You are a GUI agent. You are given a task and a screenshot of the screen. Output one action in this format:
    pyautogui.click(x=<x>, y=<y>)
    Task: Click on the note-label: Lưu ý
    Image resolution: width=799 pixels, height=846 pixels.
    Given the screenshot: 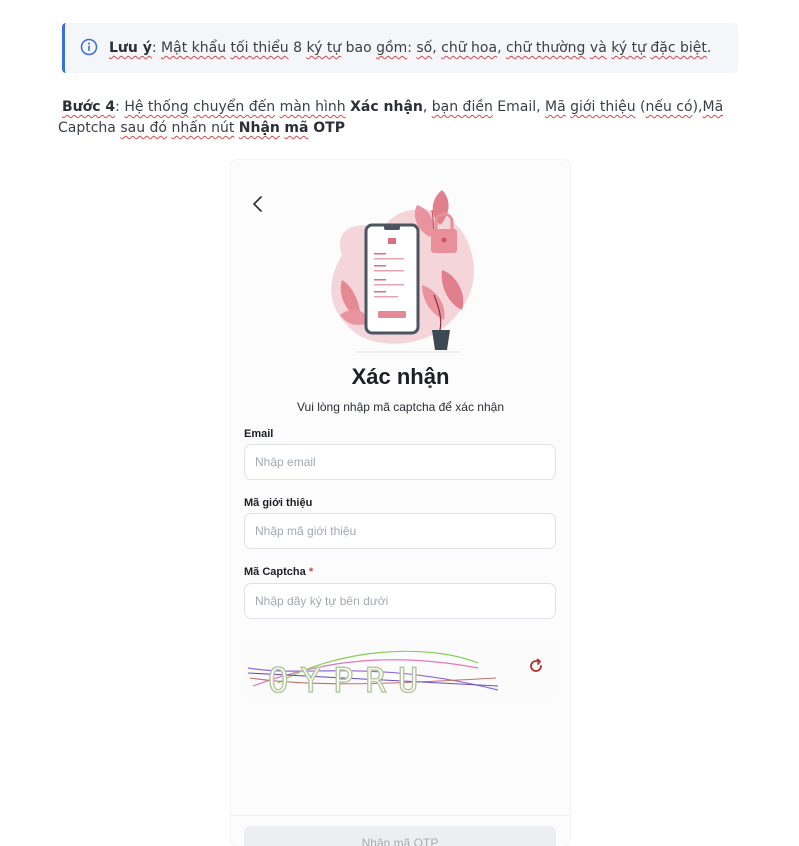 What is the action you would take?
    pyautogui.click(x=130, y=48)
    